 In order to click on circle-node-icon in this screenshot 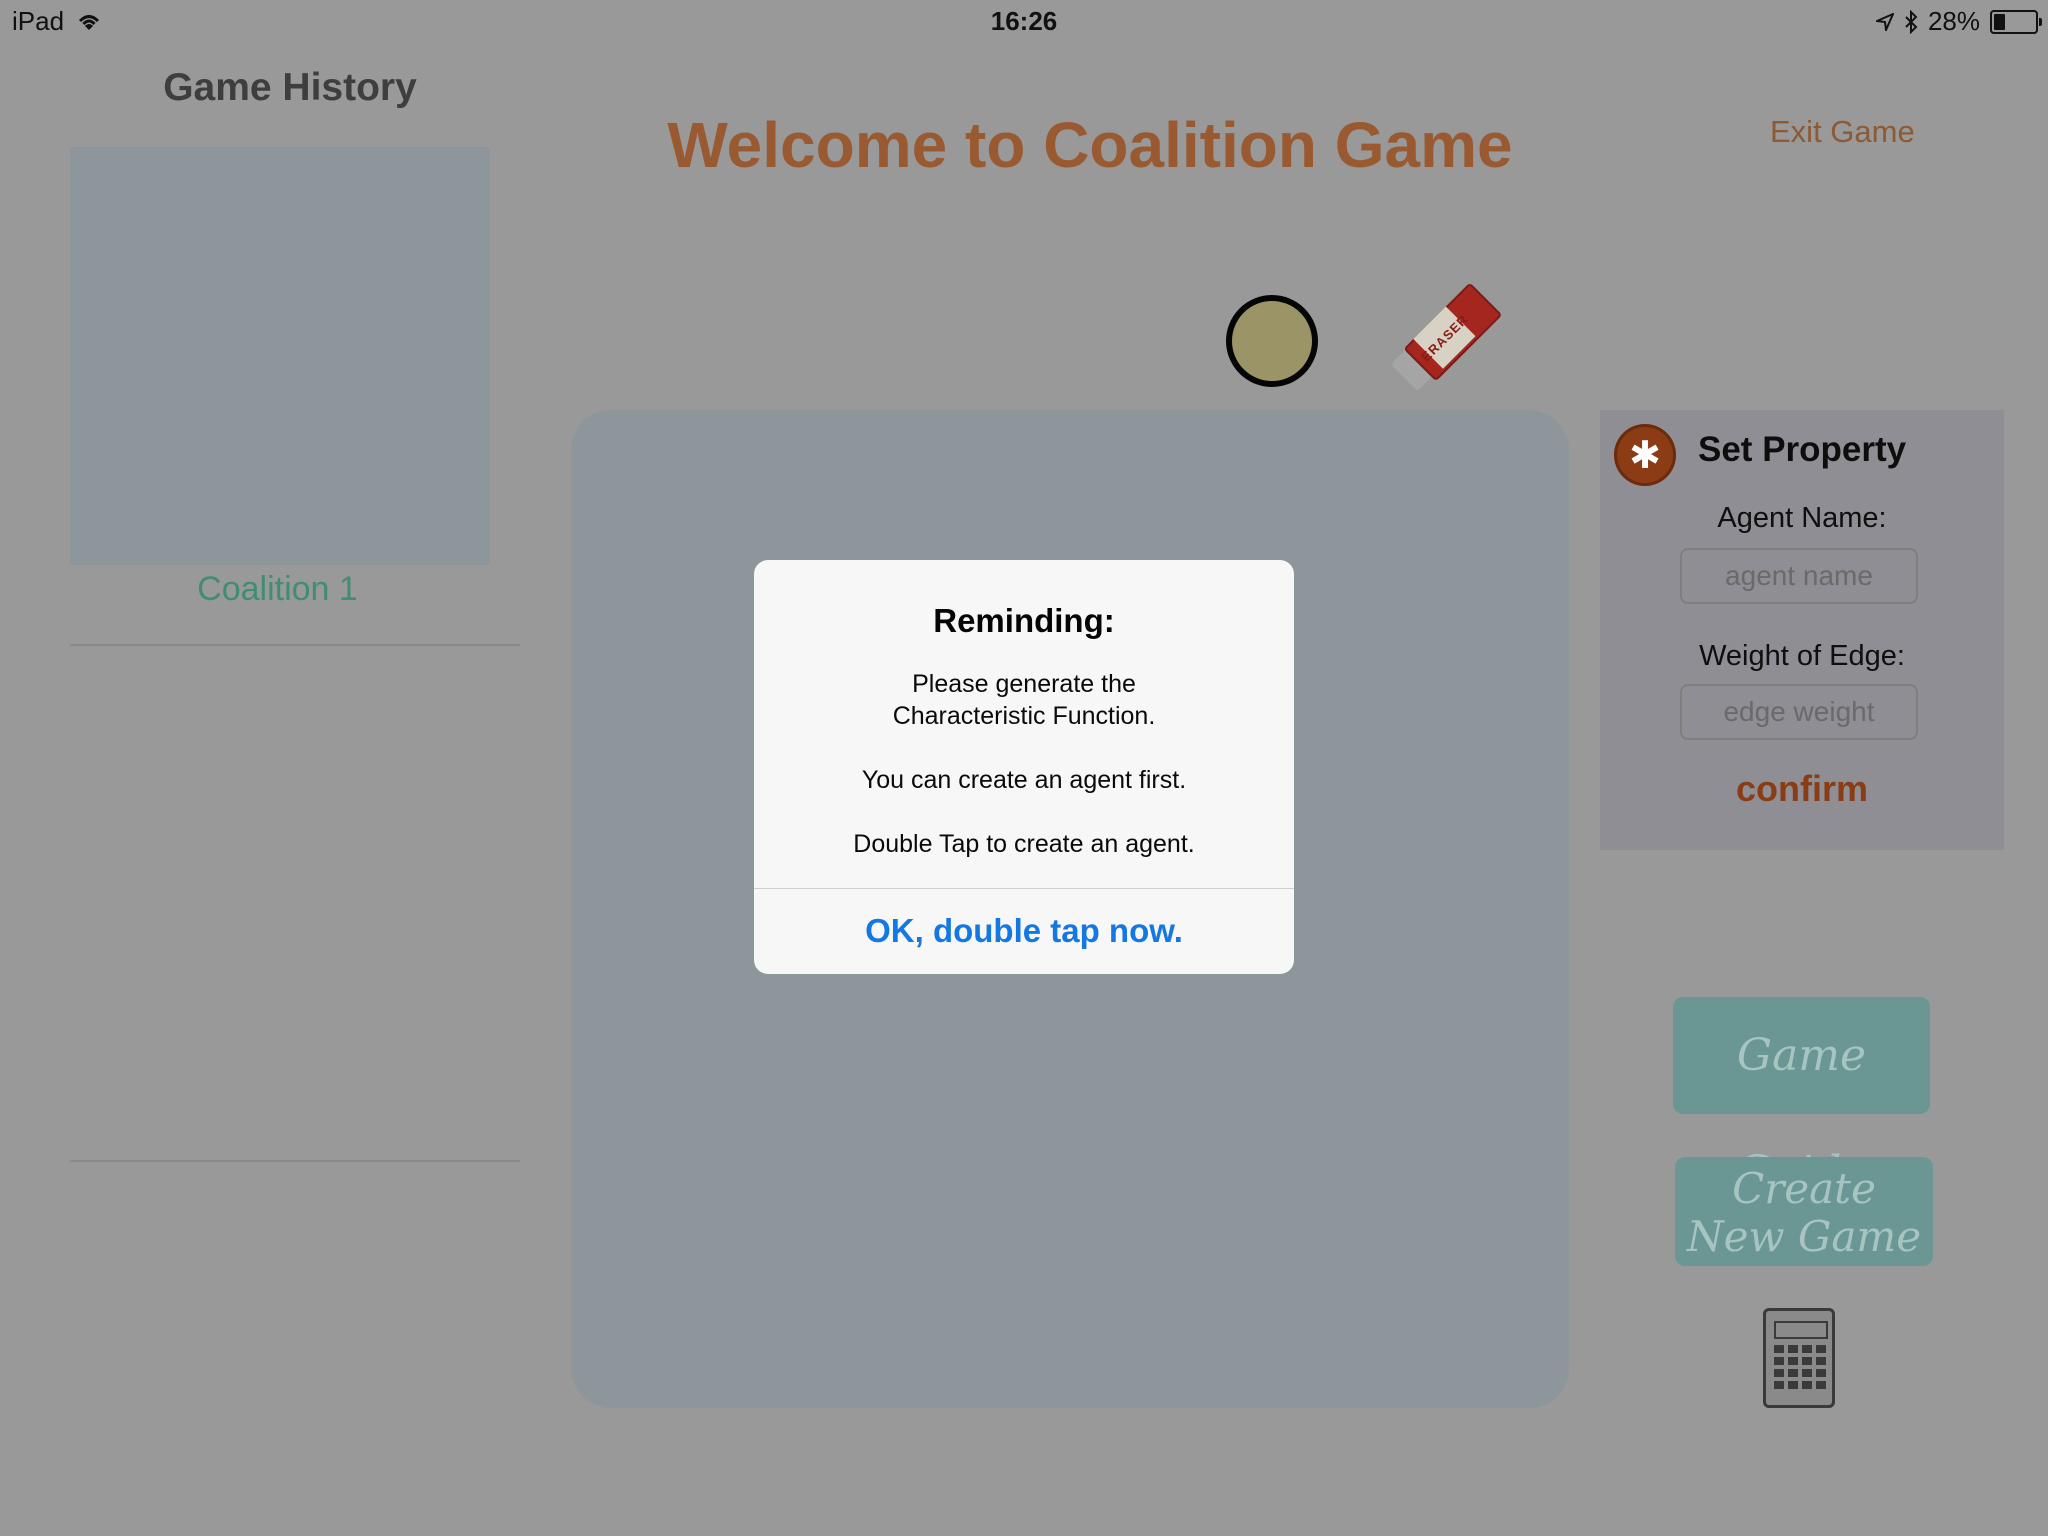, I will do `click(1272, 341)`.